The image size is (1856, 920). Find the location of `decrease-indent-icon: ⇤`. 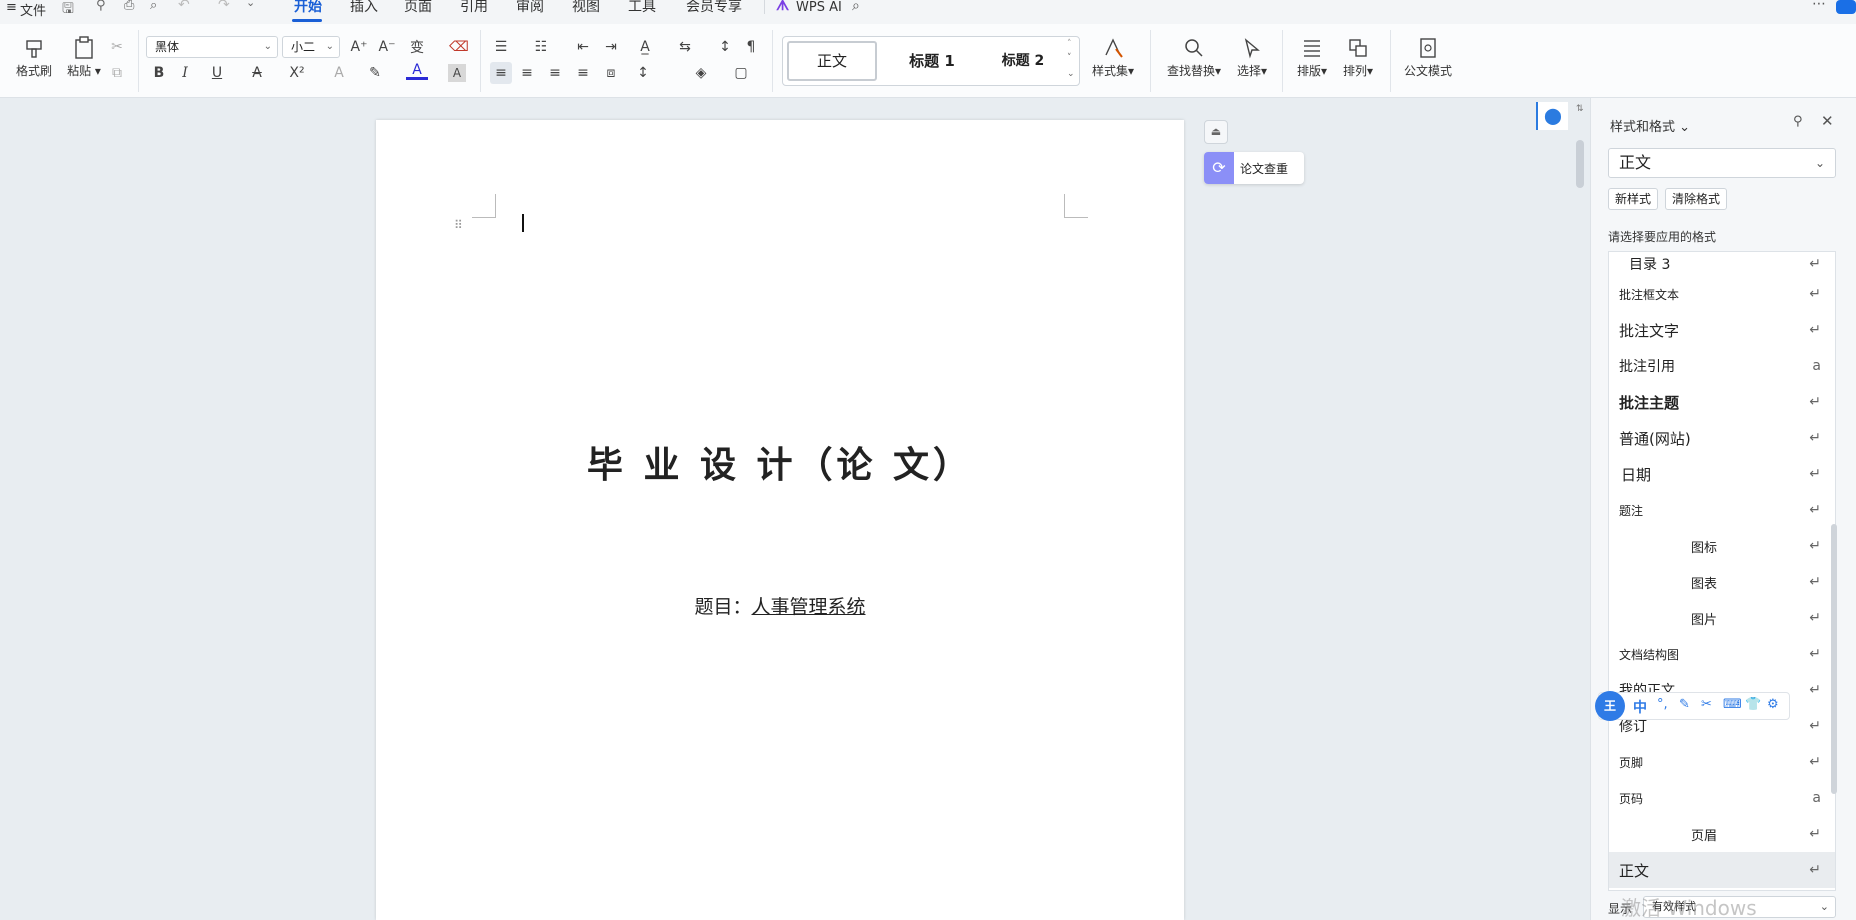

decrease-indent-icon: ⇤ is located at coordinates (583, 47).